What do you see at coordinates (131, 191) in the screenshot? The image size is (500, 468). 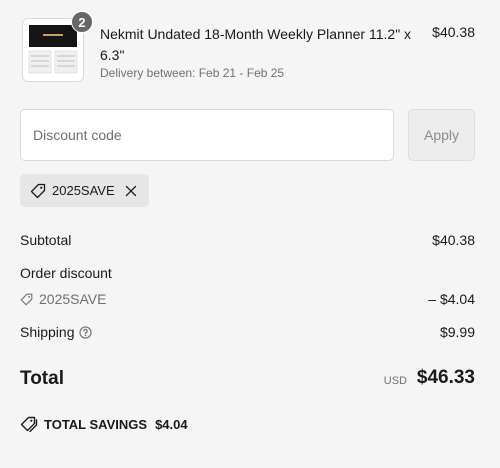 I see `close-icon` at bounding box center [131, 191].